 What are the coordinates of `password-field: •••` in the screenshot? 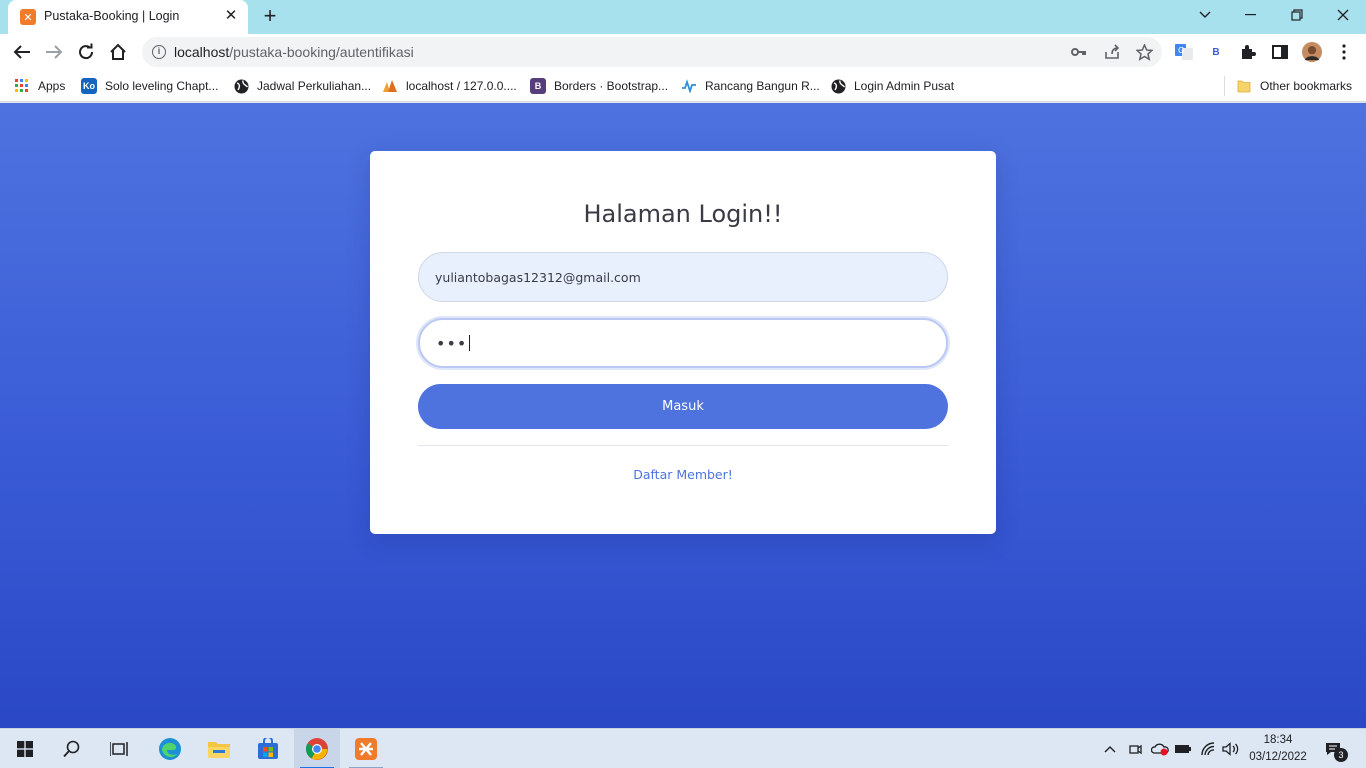 It's located at (683, 343).